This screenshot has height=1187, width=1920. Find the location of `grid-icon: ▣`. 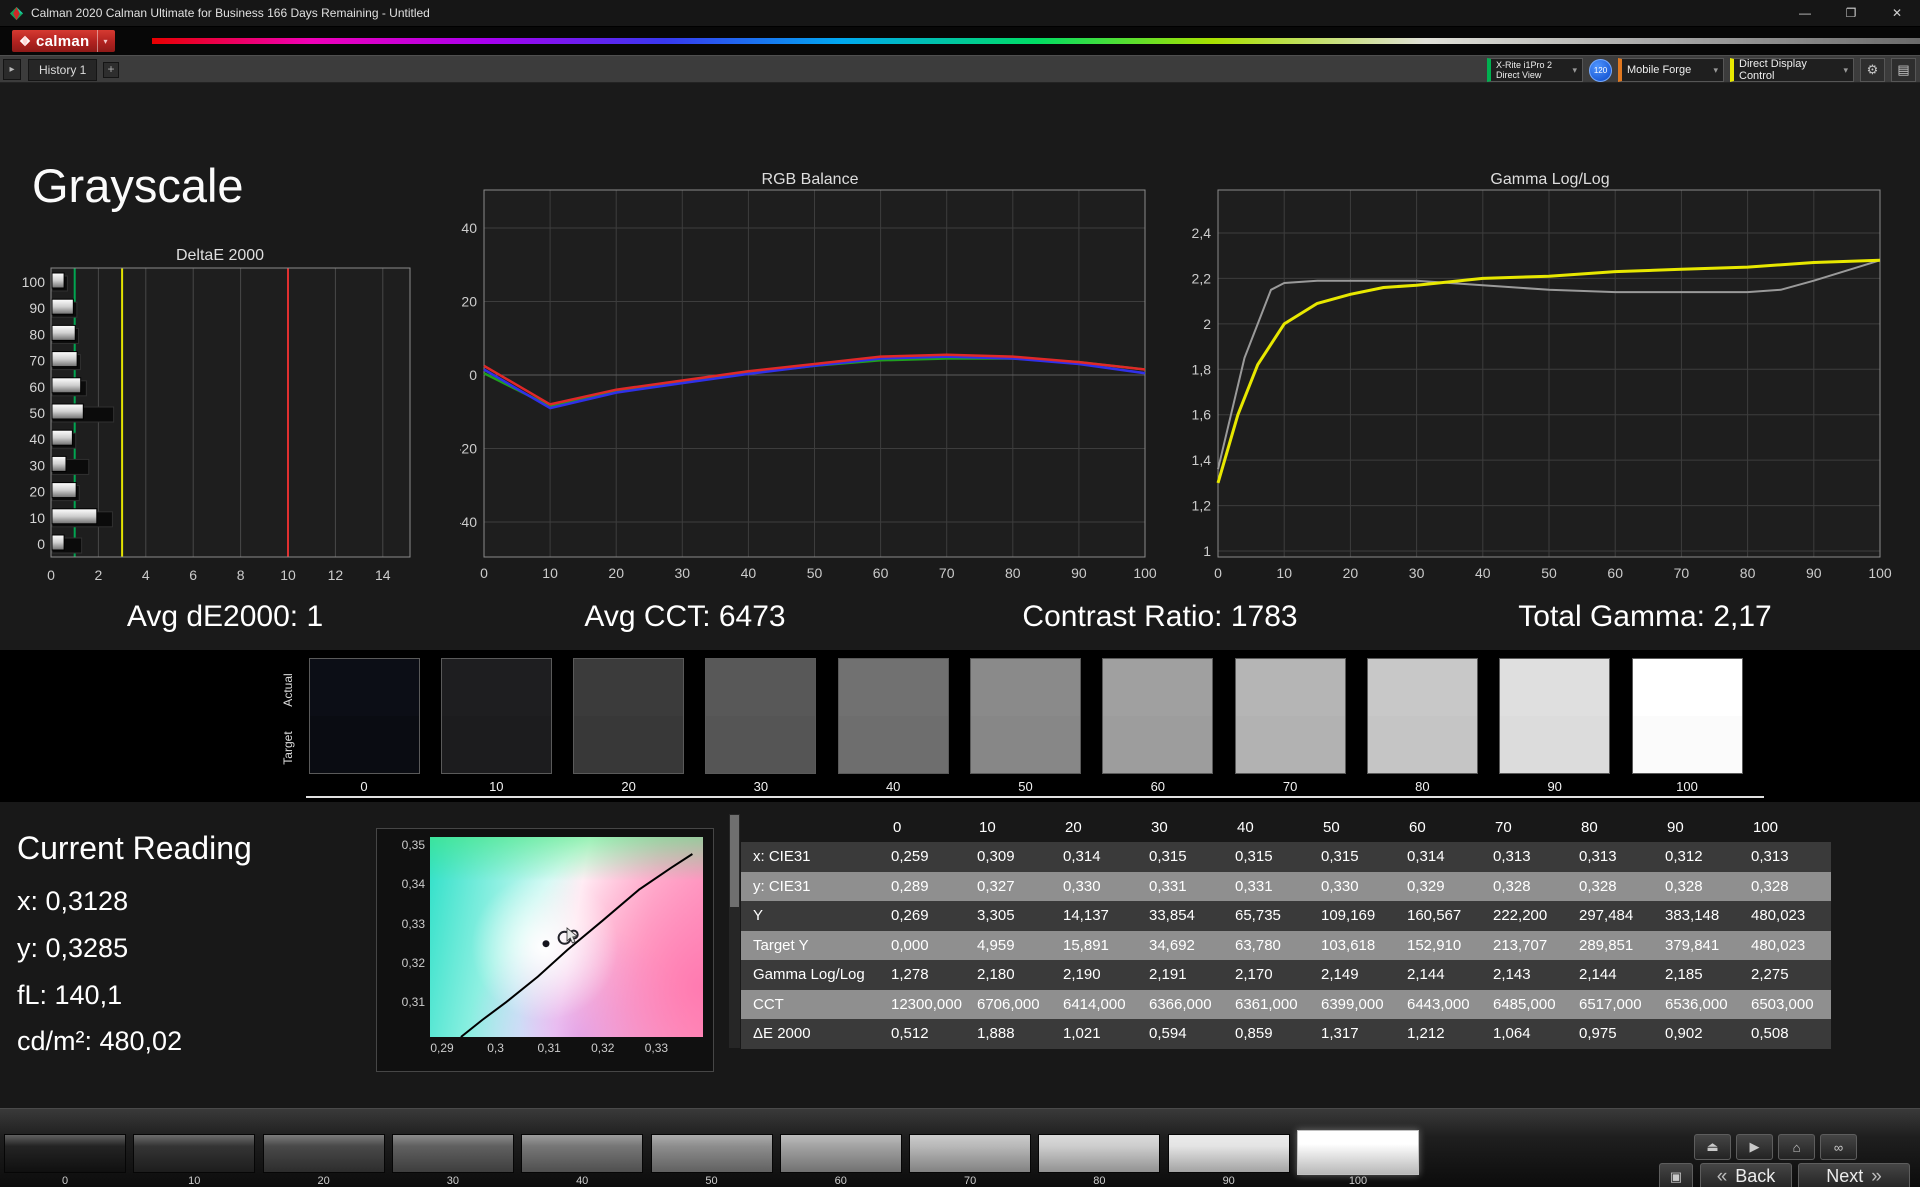

grid-icon: ▣ is located at coordinates (1676, 1176).